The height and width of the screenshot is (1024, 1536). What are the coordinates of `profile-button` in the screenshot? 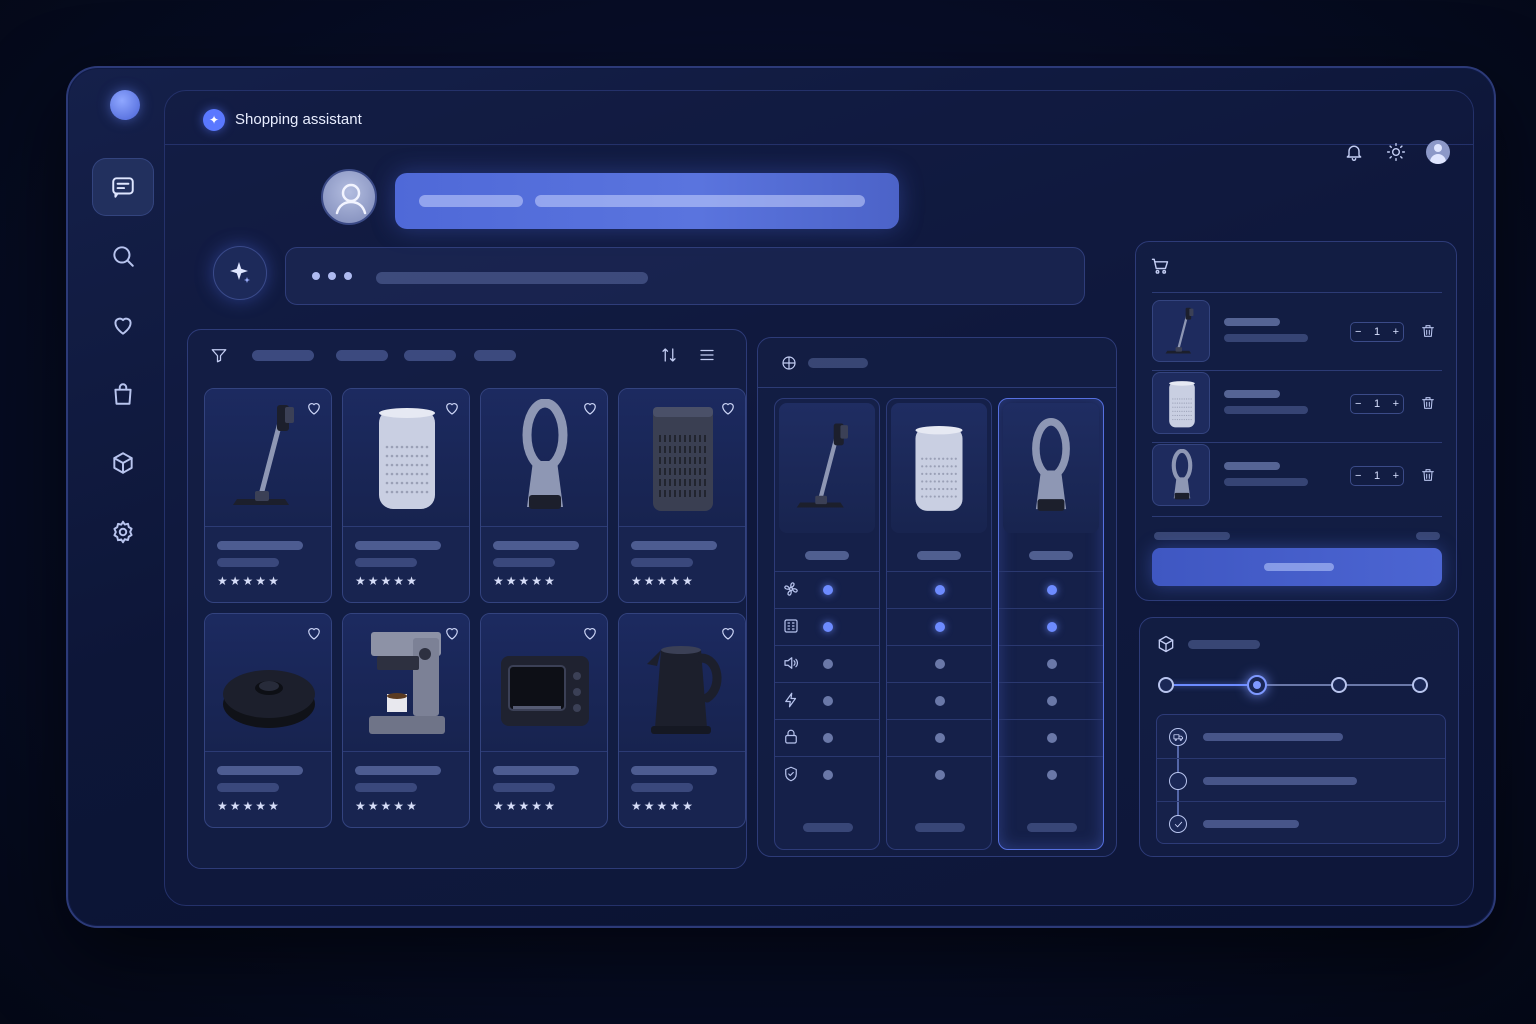 It's located at (1438, 152).